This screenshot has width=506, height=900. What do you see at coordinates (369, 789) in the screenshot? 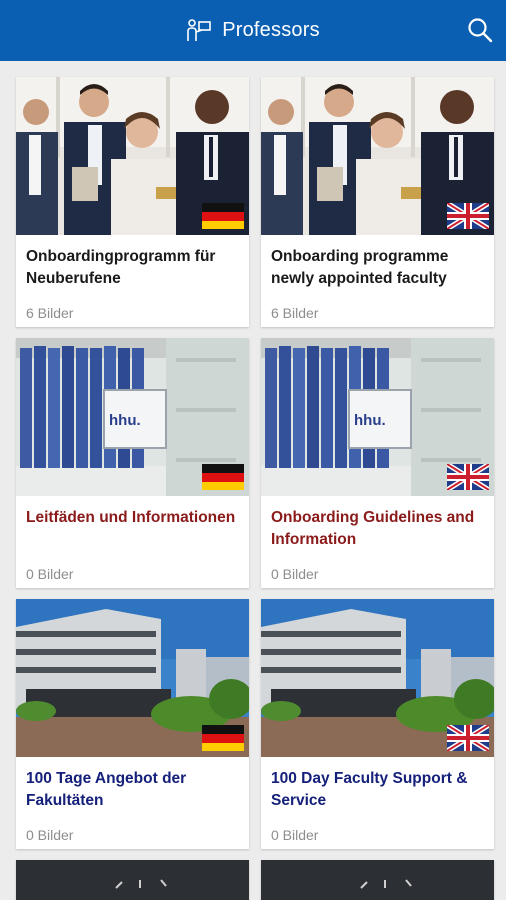
I see `album-title: 100 Day Faculty Support & Service` at bounding box center [369, 789].